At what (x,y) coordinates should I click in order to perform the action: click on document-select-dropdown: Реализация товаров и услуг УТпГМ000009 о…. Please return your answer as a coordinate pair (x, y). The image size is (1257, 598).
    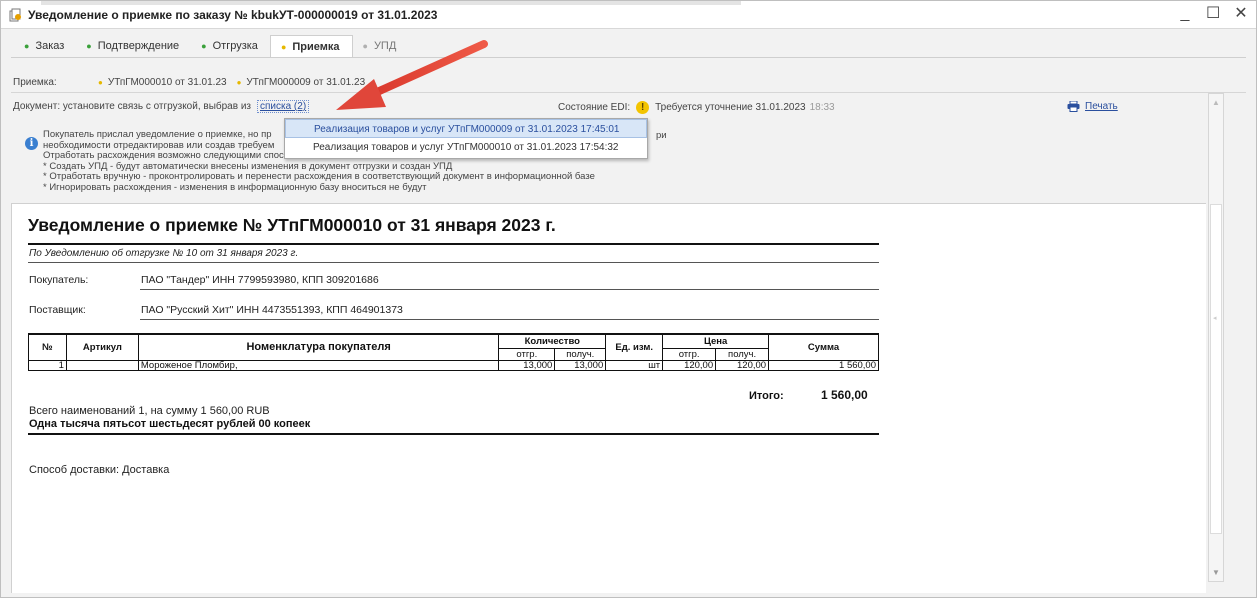
    Looking at the image, I should click on (466, 138).